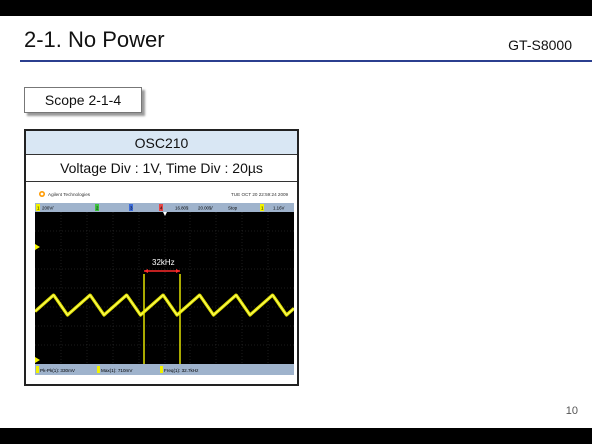 The height and width of the screenshot is (444, 592). I want to click on acquisition-mode: Stop, so click(233, 208).